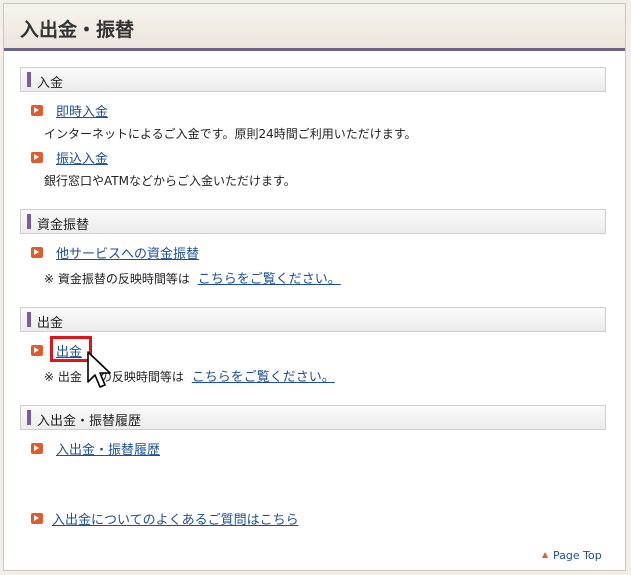 Image resolution: width=631 pixels, height=575 pixels. Describe the element at coordinates (269, 279) in the screenshot. I see `transfer-note-link: こちらをご覧ください。` at that location.